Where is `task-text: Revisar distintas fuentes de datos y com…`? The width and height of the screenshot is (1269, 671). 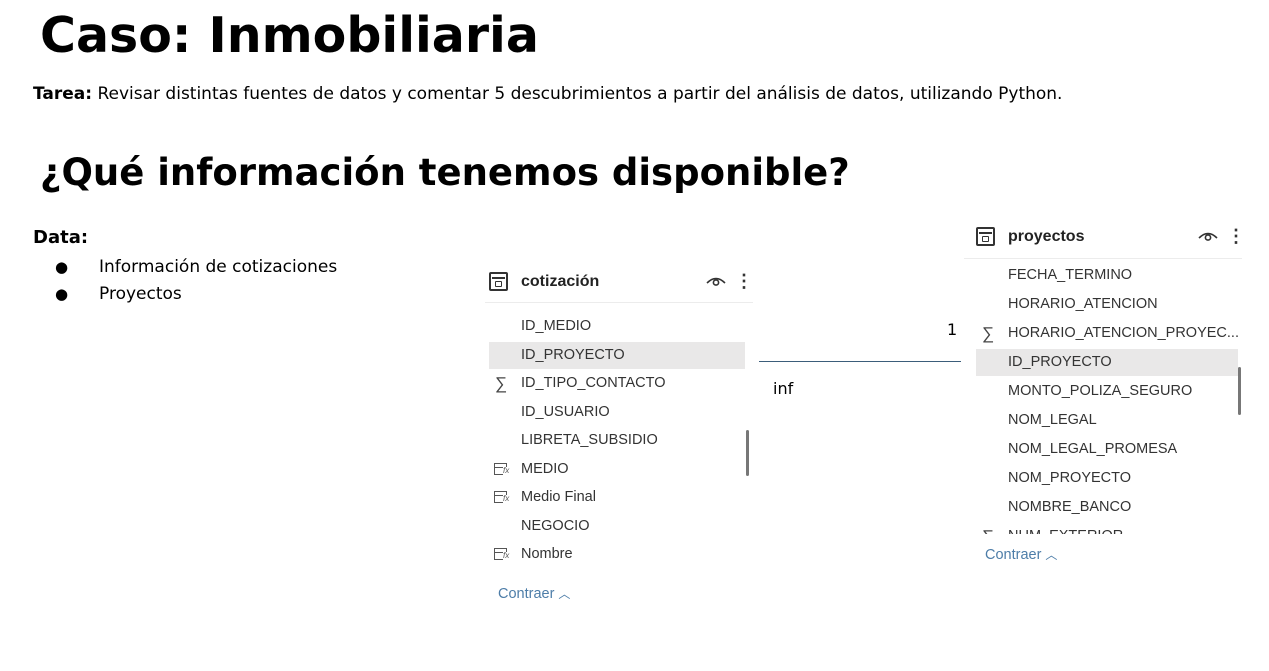
task-text: Revisar distintas fuentes de datos y com… is located at coordinates (577, 94).